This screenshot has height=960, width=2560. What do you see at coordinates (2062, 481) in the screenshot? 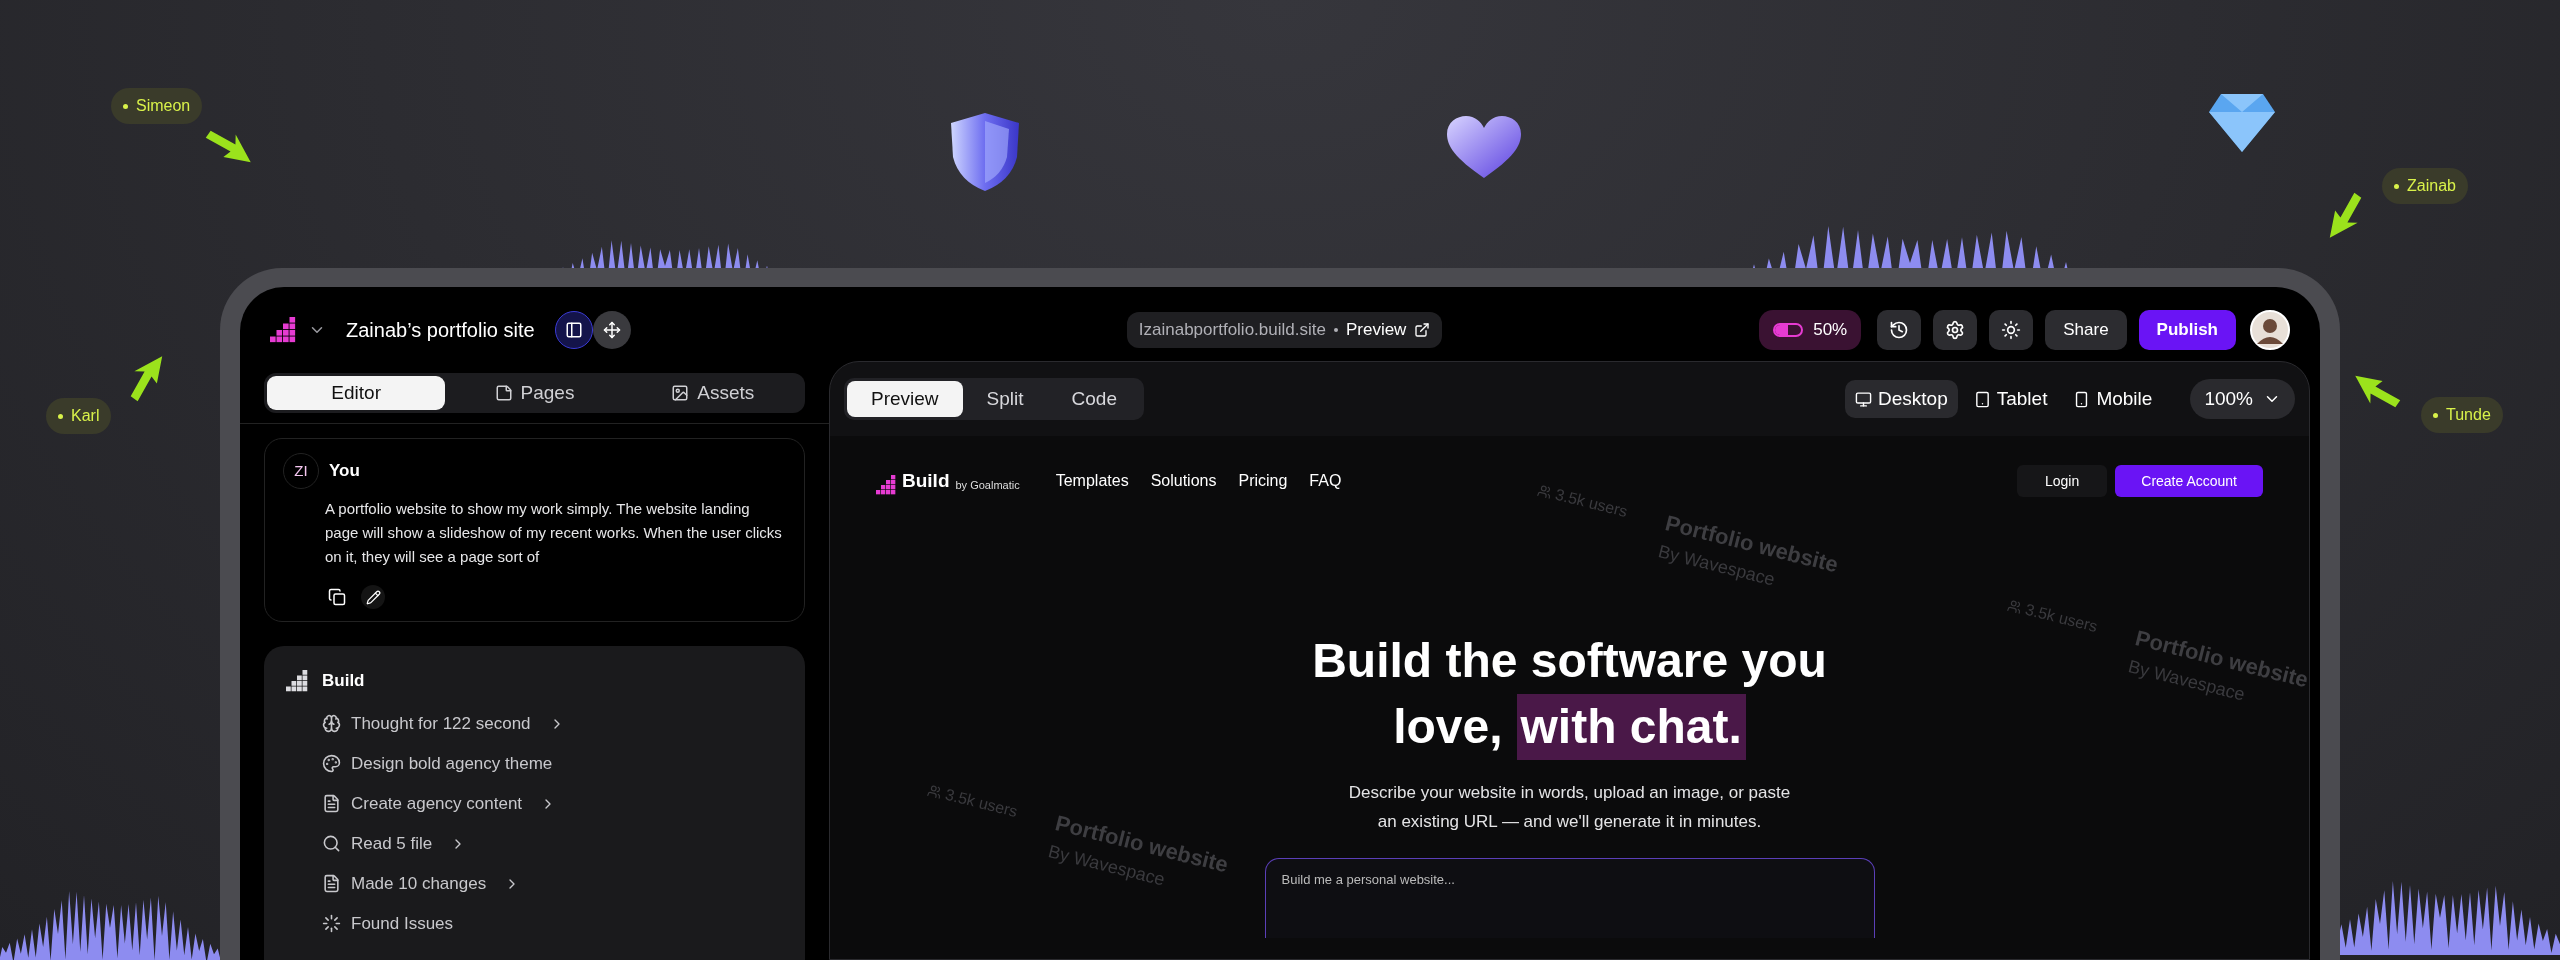
I see `site-login-button: Login` at bounding box center [2062, 481].